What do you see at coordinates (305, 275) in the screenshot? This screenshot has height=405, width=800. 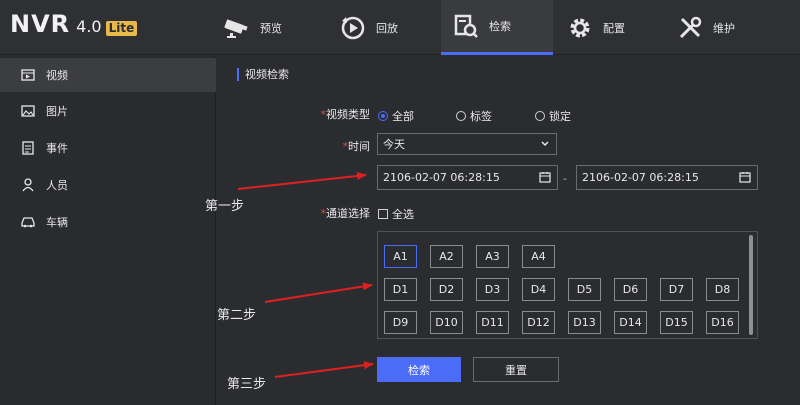 I see `step-arrows-overlay` at bounding box center [305, 275].